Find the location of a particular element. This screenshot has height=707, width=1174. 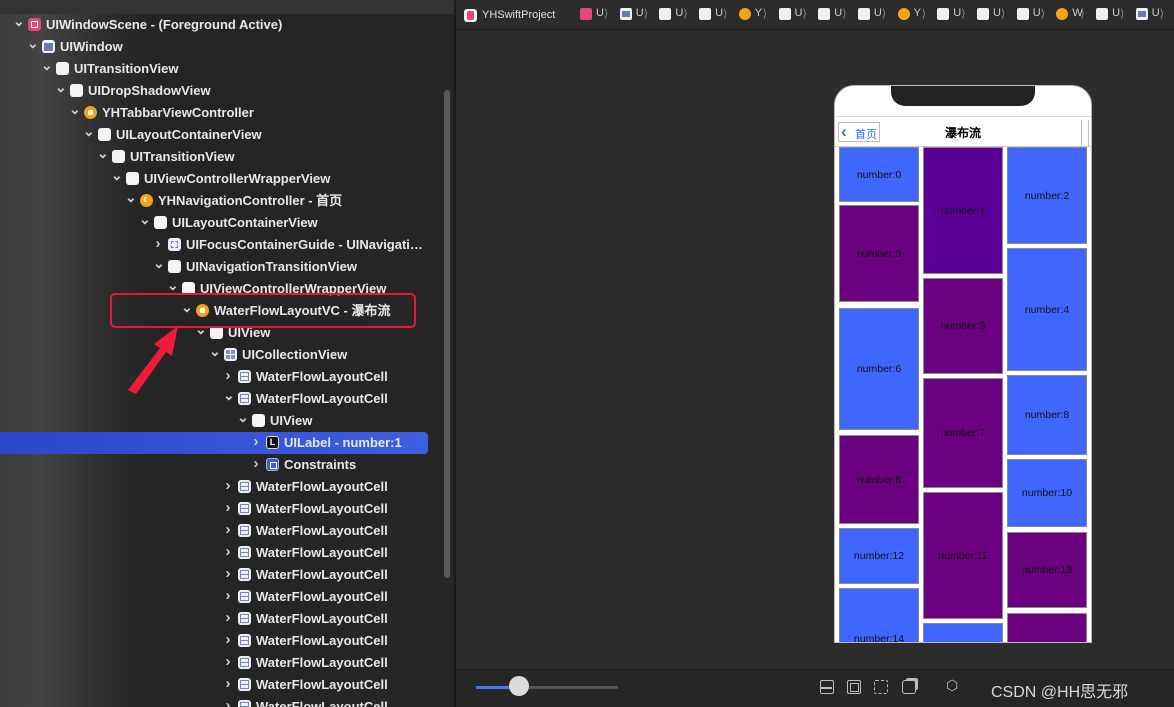

hierarchy-row: ⌄ UIView is located at coordinates (227, 421).